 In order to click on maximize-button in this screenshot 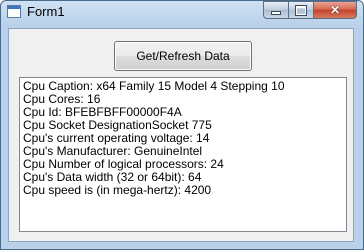, I will do `click(301, 10)`.